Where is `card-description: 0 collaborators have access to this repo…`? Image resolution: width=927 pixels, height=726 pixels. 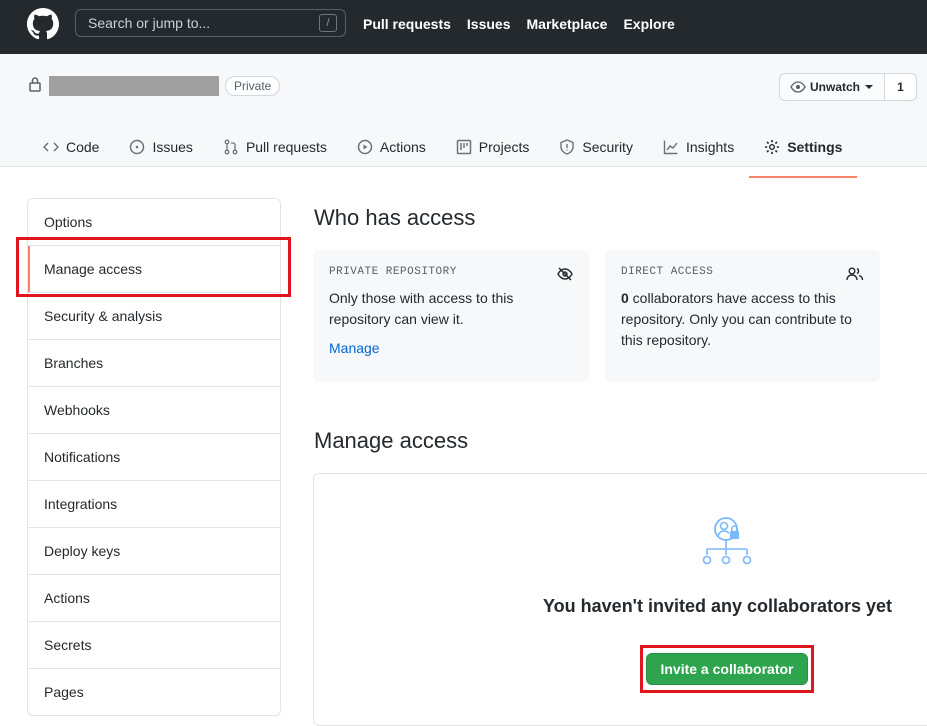
card-description: 0 collaborators have access to this repo… is located at coordinates (742, 319).